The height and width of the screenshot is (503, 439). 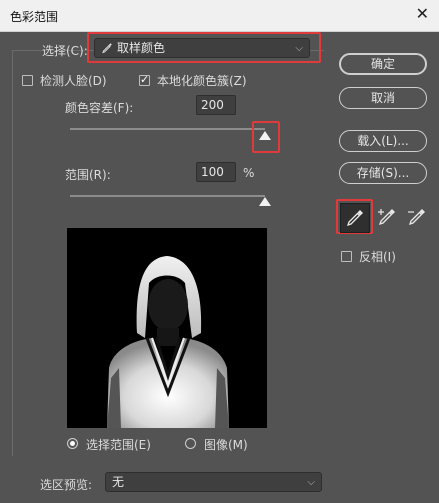 I want to click on fuzziness-slider-thumb, so click(x=265, y=135).